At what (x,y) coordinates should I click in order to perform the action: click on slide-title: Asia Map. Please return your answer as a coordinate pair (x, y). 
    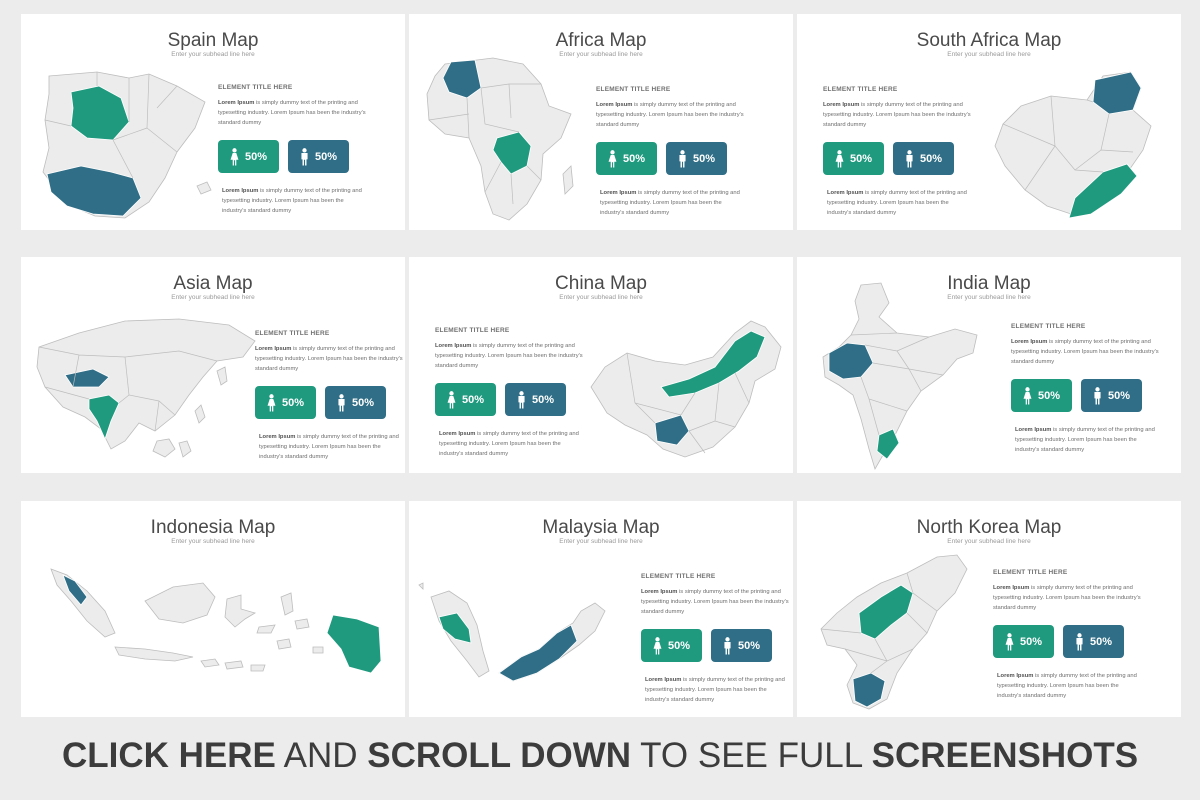
    Looking at the image, I should click on (213, 283).